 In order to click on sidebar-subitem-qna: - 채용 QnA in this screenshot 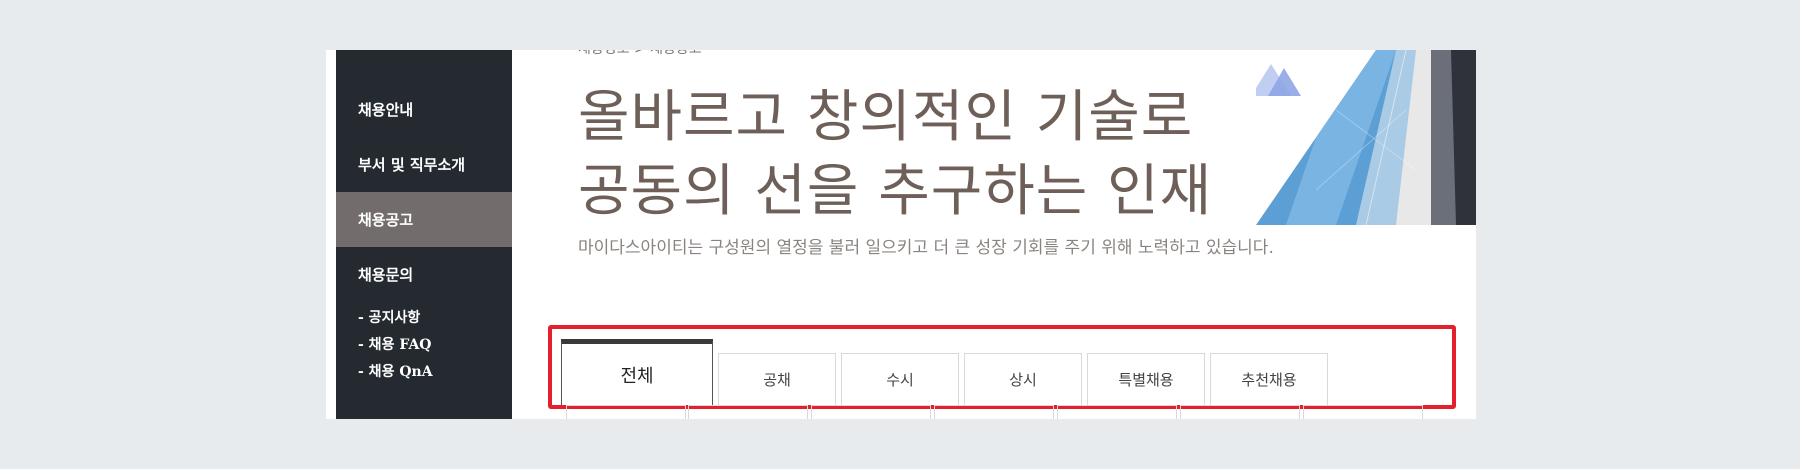, I will do `click(395, 371)`.